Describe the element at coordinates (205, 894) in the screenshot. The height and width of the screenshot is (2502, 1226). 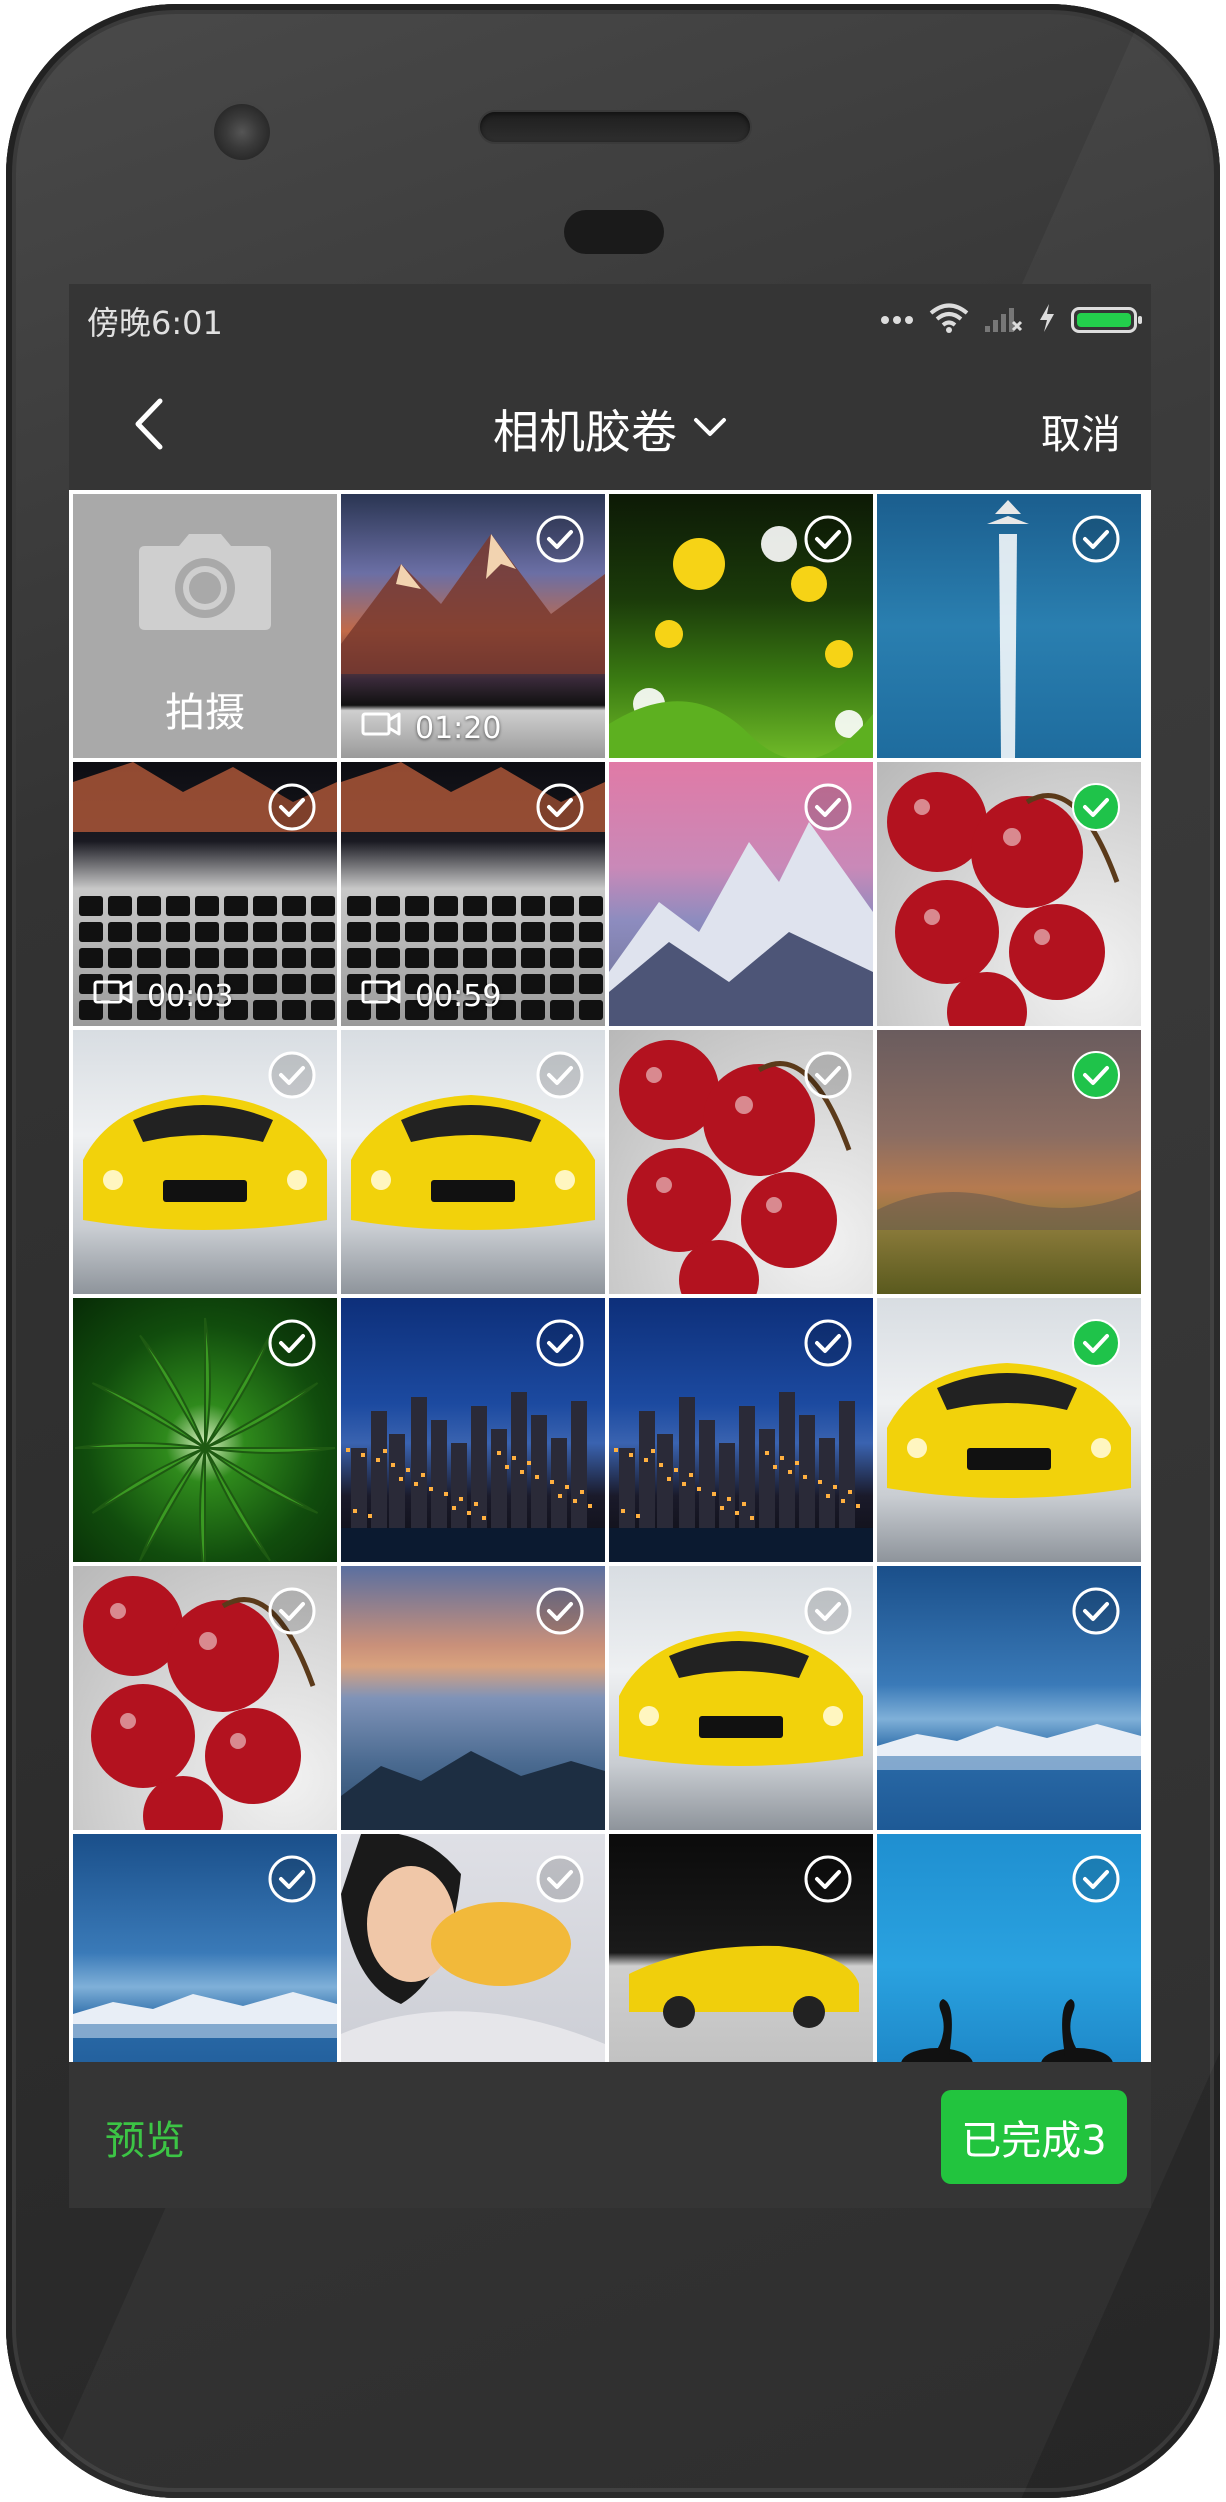
I see `photo-thumbnail: 00:03` at that location.